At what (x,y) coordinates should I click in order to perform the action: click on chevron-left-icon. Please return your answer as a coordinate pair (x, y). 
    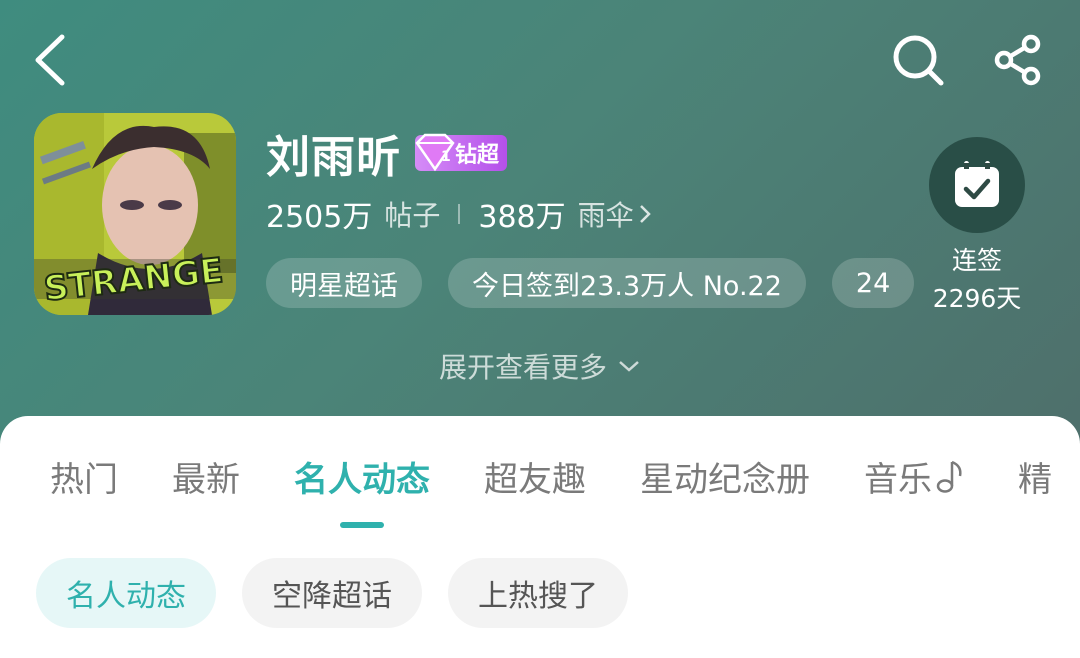
    Looking at the image, I should click on (50, 60).